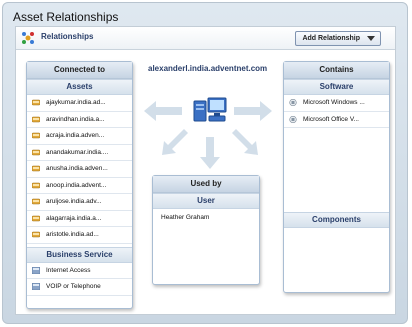 Image resolution: width=412 pixels, height=327 pixels. What do you see at coordinates (206, 230) in the screenshot?
I see `used-by-box: Used by User Heather Graham` at bounding box center [206, 230].